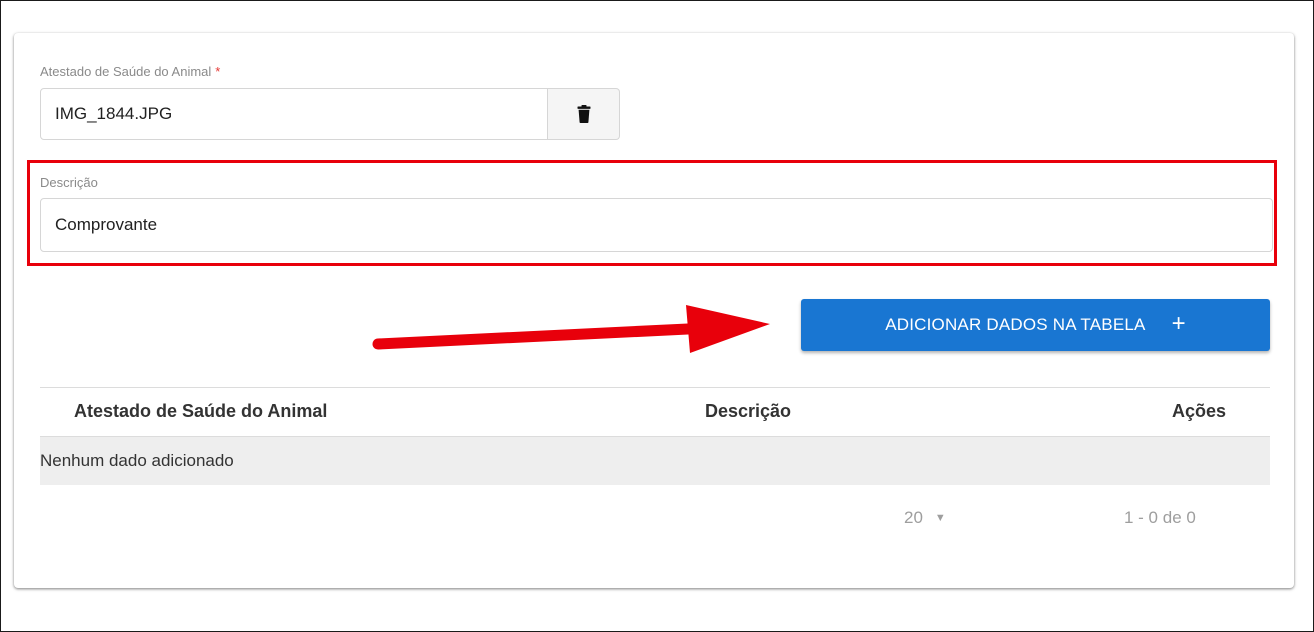  Describe the element at coordinates (200, 411) in the screenshot. I see `column-header-attachment: Atestado de Saúde do Animal` at that location.